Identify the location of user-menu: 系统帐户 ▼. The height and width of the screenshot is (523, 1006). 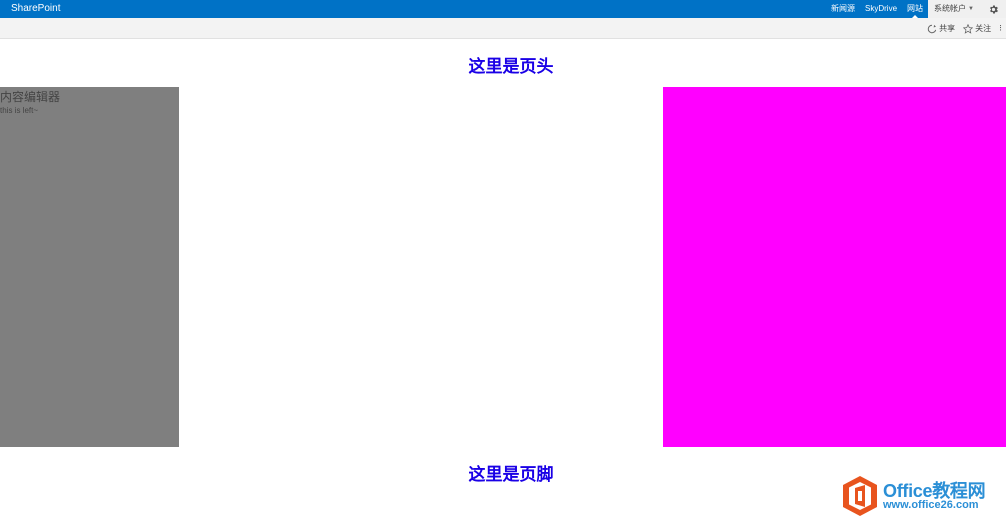
(954, 9).